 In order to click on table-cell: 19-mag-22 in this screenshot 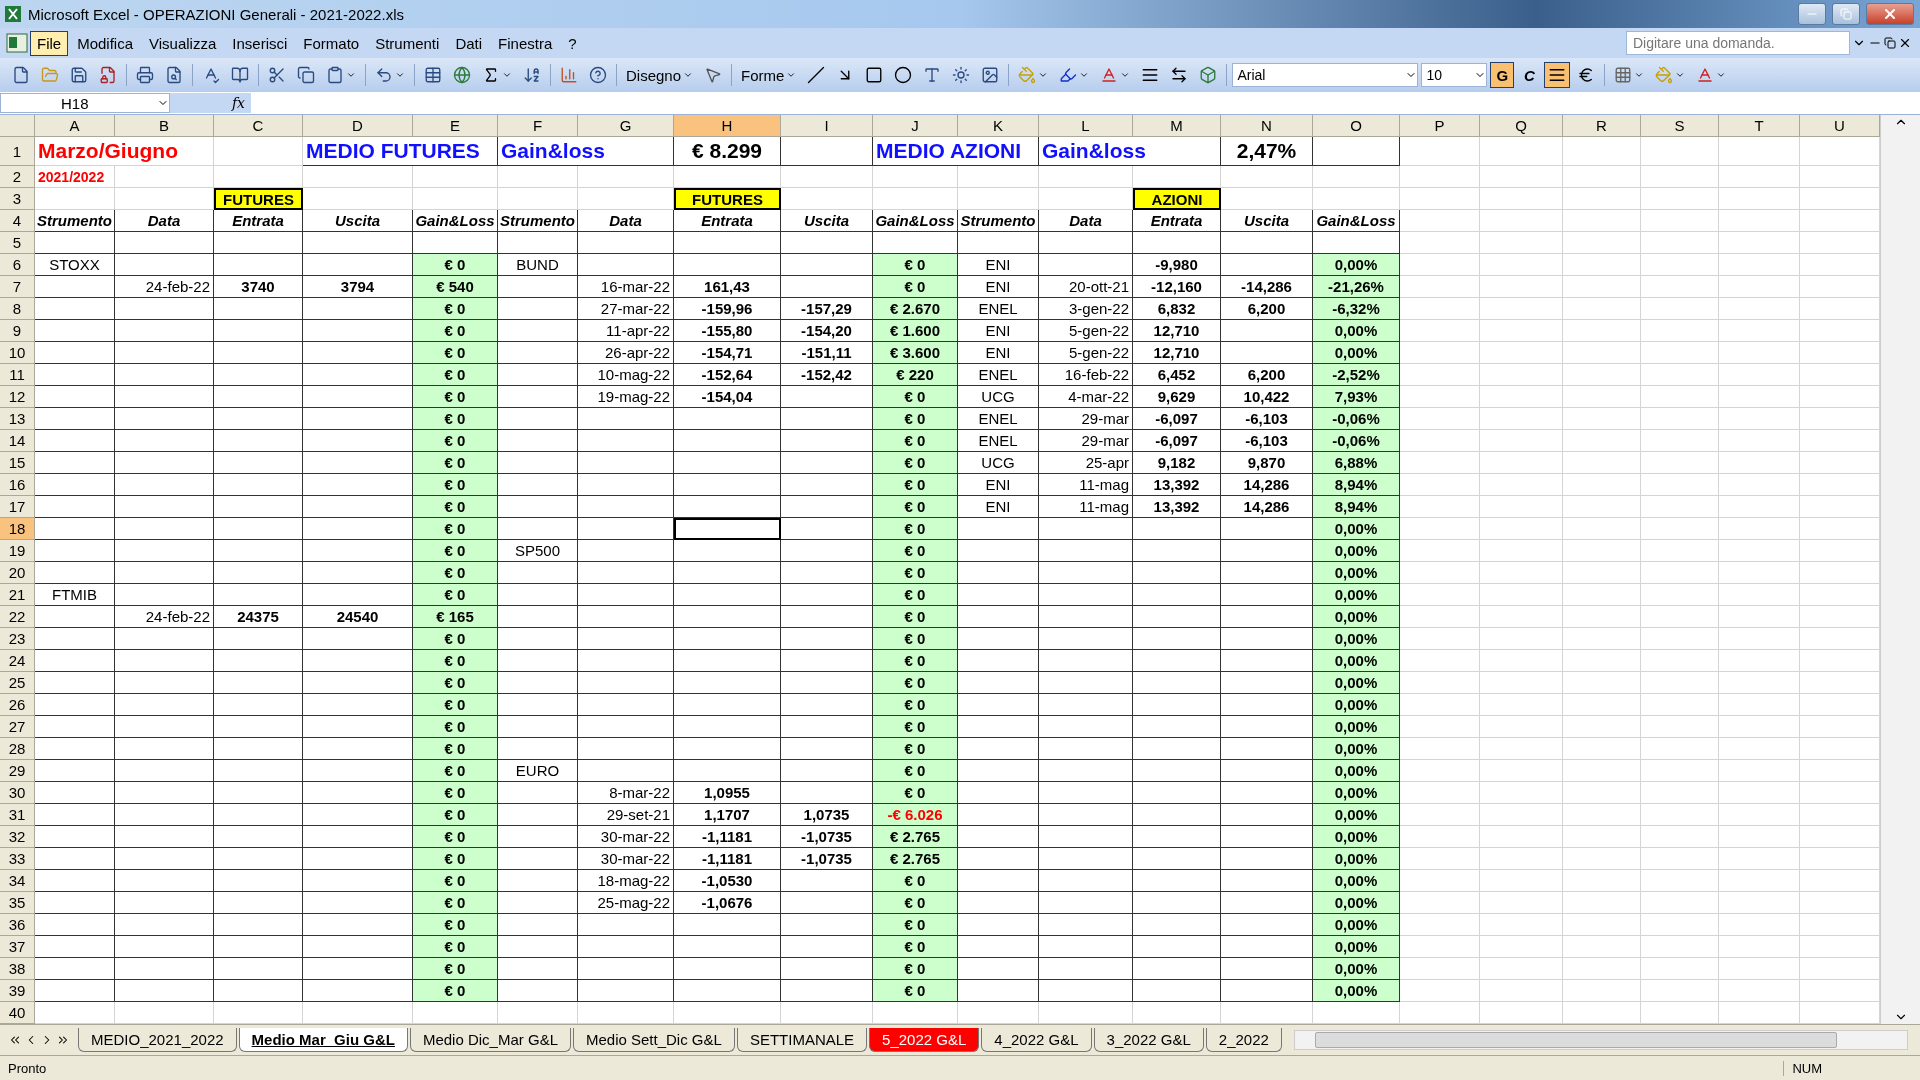, I will do `click(626, 397)`.